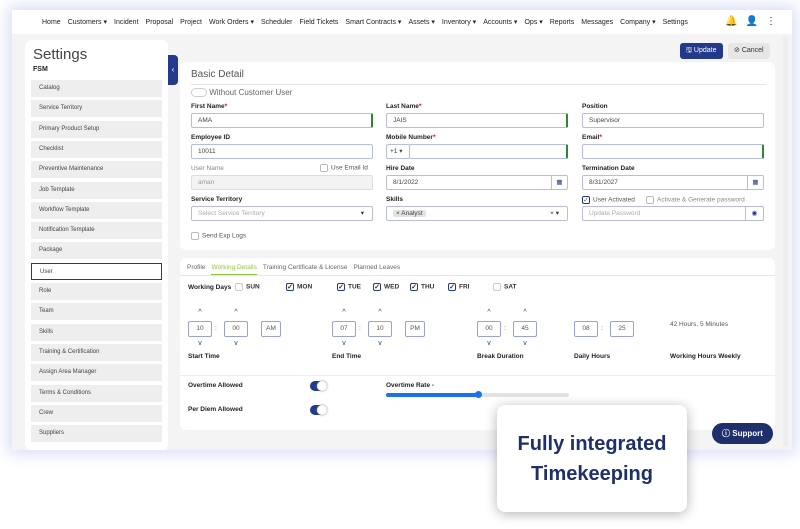  I want to click on start-ampm: AM, so click(271, 329).